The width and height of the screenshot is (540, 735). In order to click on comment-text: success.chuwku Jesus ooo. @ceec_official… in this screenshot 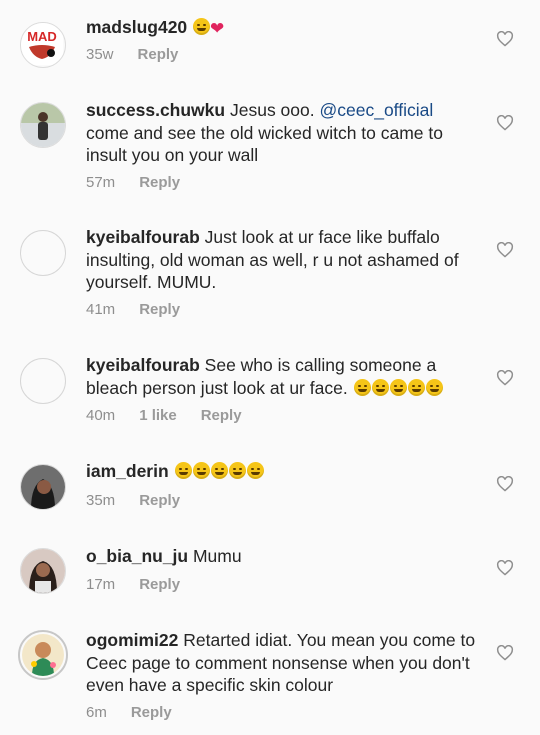, I will do `click(282, 133)`.